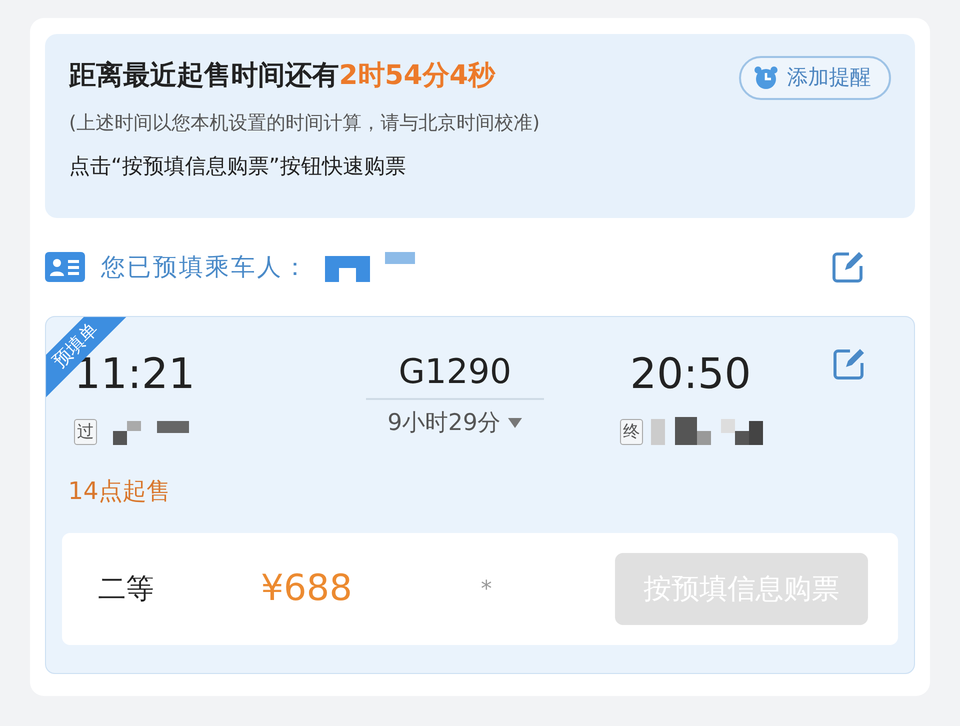 The height and width of the screenshot is (726, 960). Describe the element at coordinates (815, 78) in the screenshot. I see `add-reminder-button: 添加提醒` at that location.